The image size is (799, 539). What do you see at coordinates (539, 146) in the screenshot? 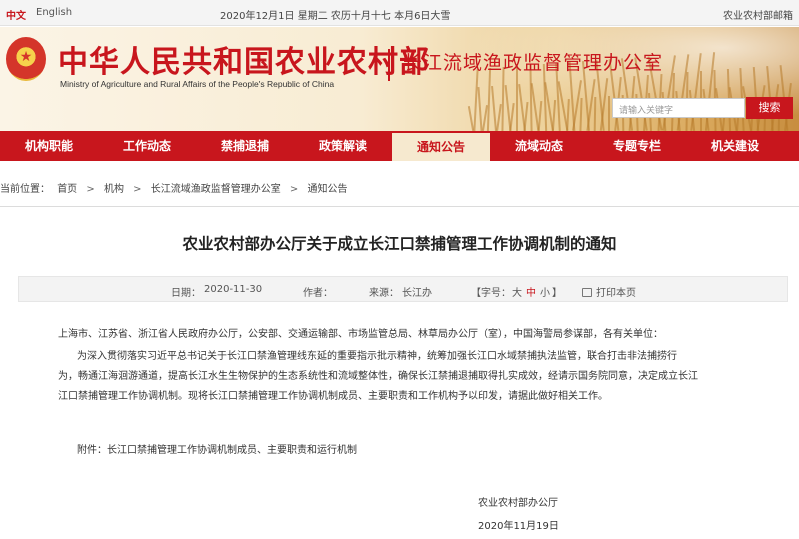
I see `nav-item-basin-news: 流域动态` at bounding box center [539, 146].